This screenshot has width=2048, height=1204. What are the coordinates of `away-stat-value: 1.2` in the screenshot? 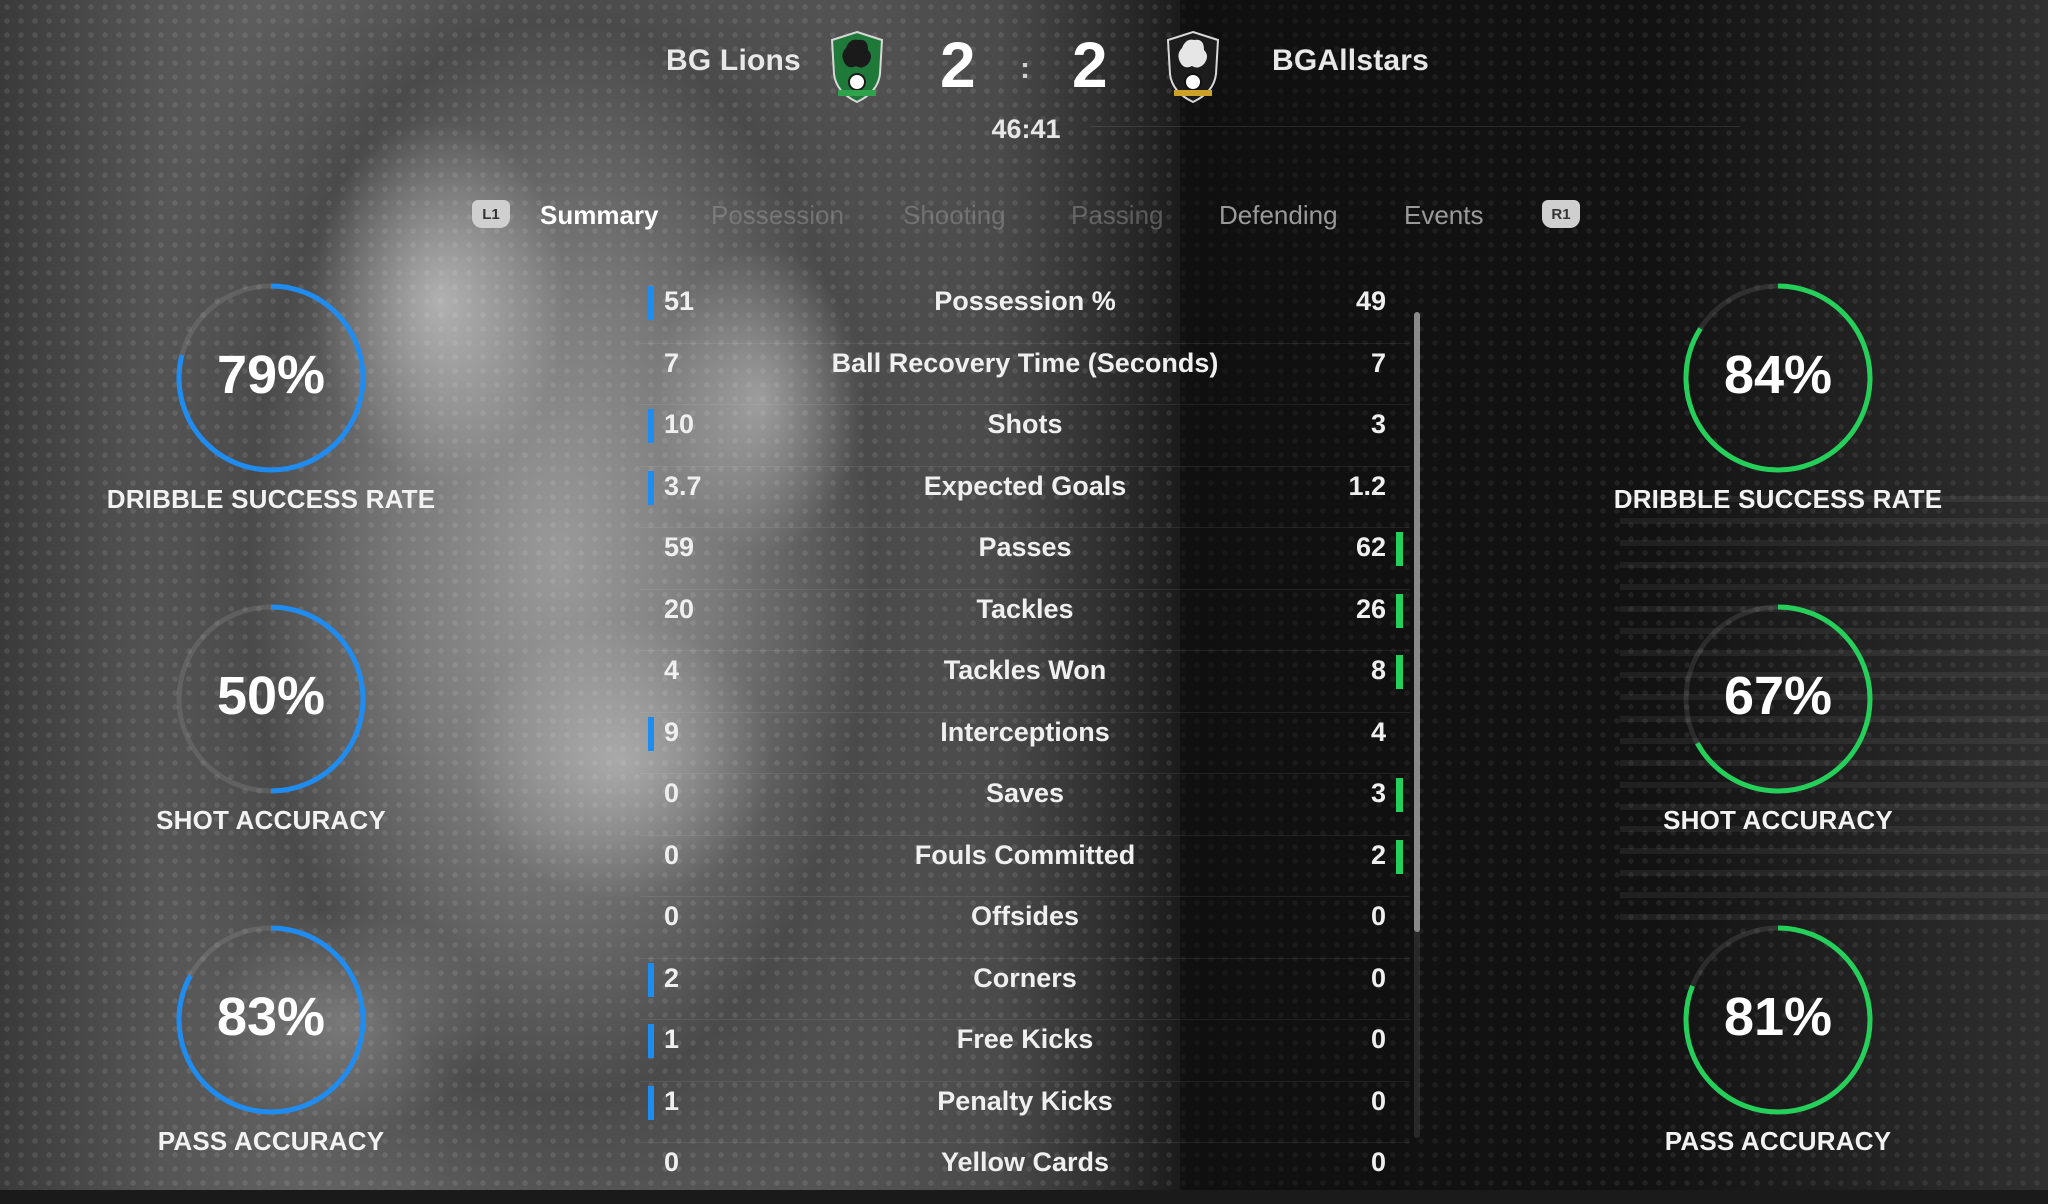 It's located at (1367, 485).